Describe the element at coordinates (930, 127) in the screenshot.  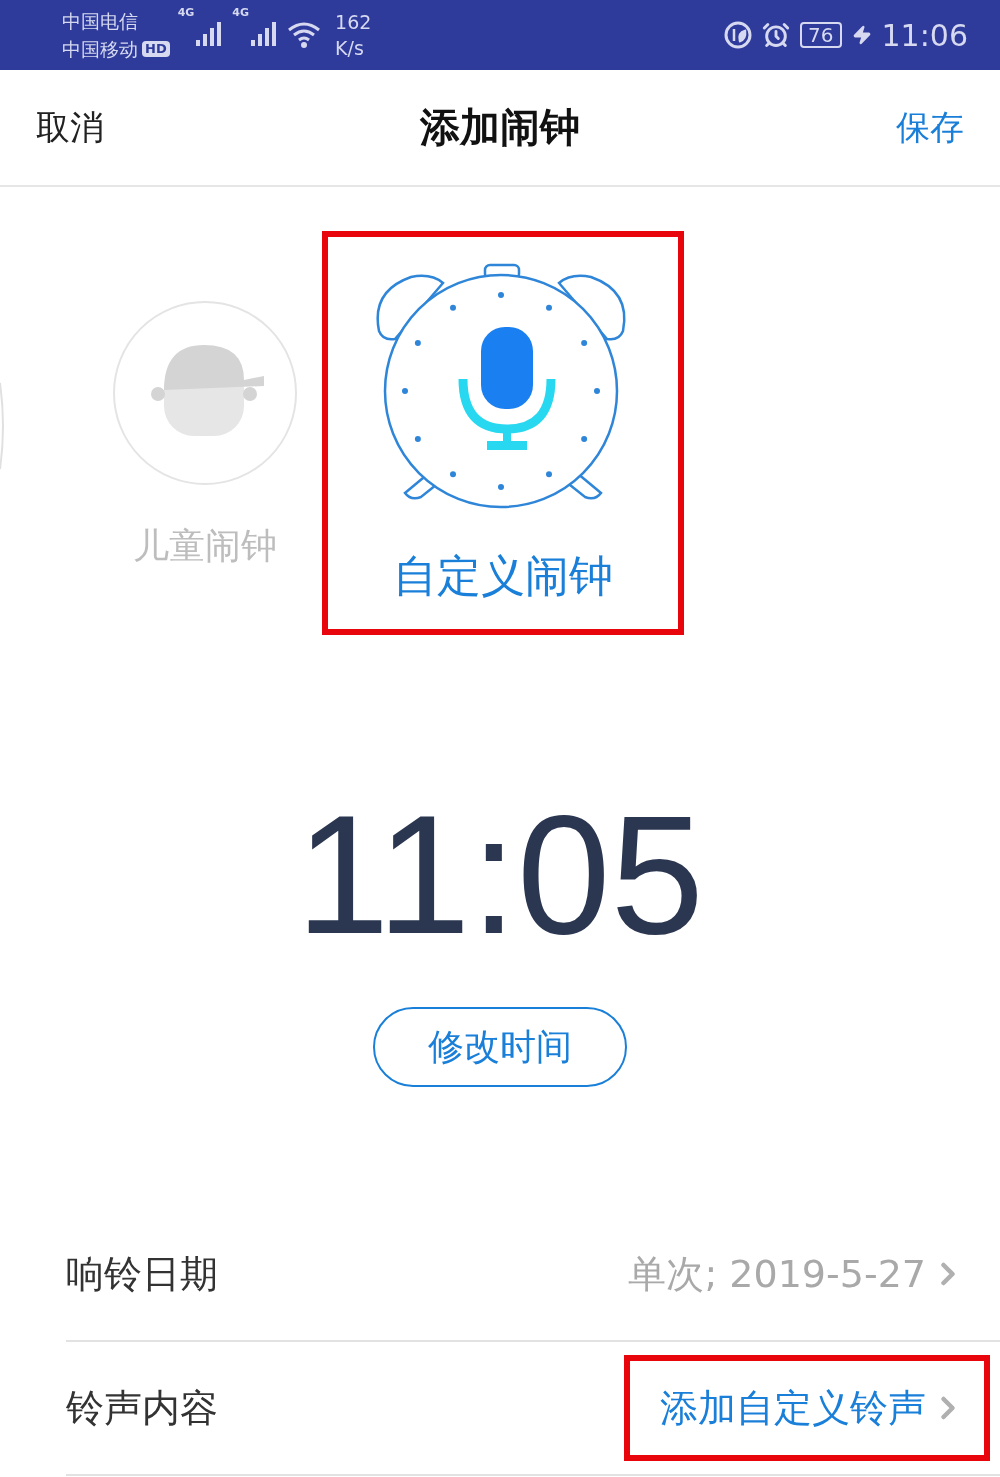
I see `save-button: 保存` at that location.